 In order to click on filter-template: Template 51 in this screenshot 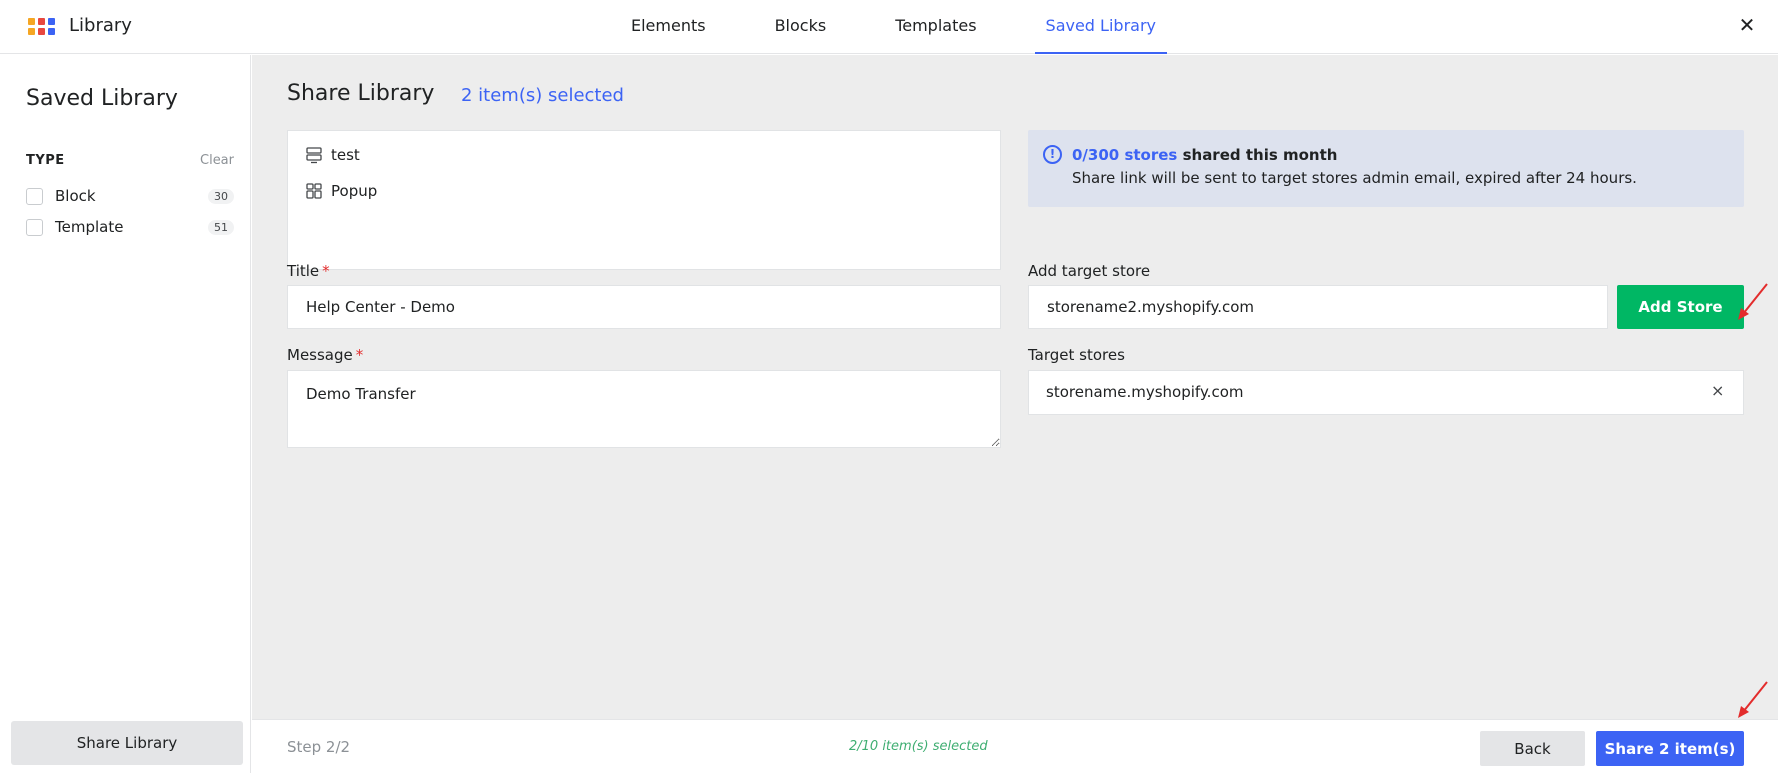, I will do `click(130, 227)`.